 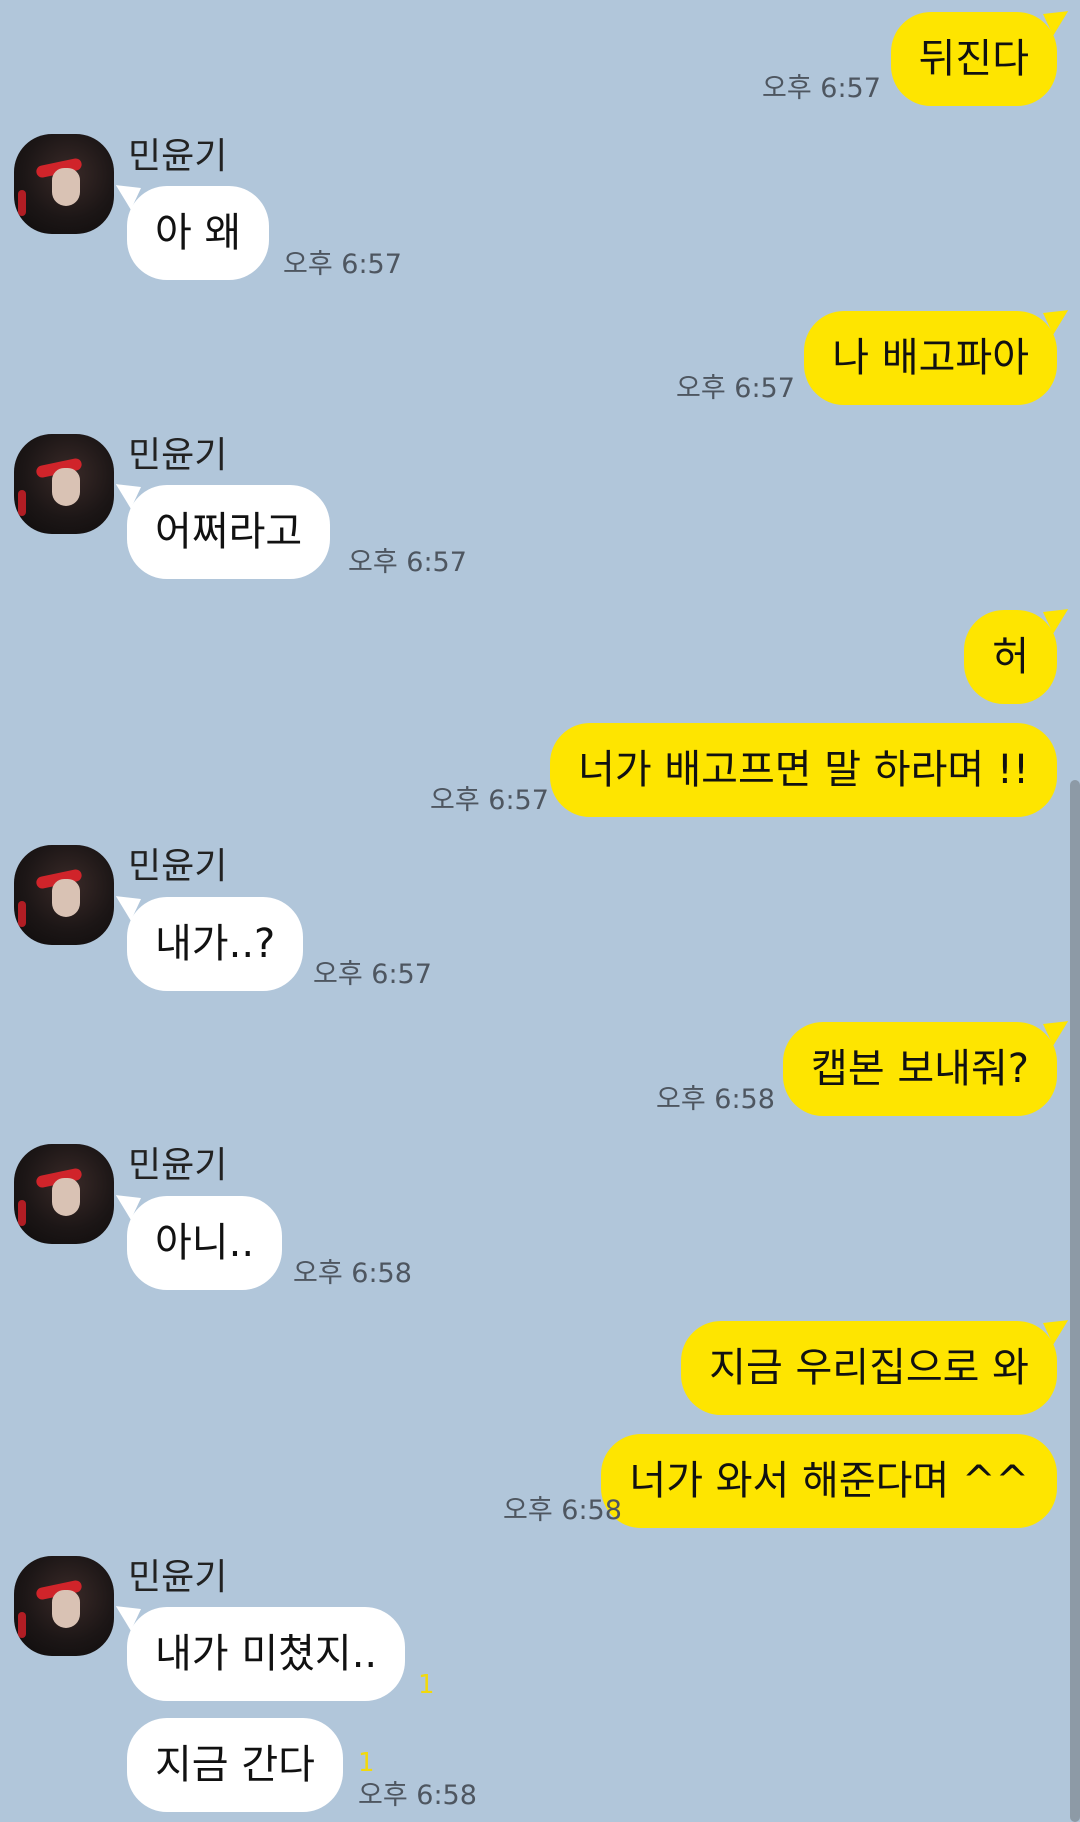 What do you see at coordinates (1010, 657) in the screenshot?
I see `my-message-bubble: 허` at bounding box center [1010, 657].